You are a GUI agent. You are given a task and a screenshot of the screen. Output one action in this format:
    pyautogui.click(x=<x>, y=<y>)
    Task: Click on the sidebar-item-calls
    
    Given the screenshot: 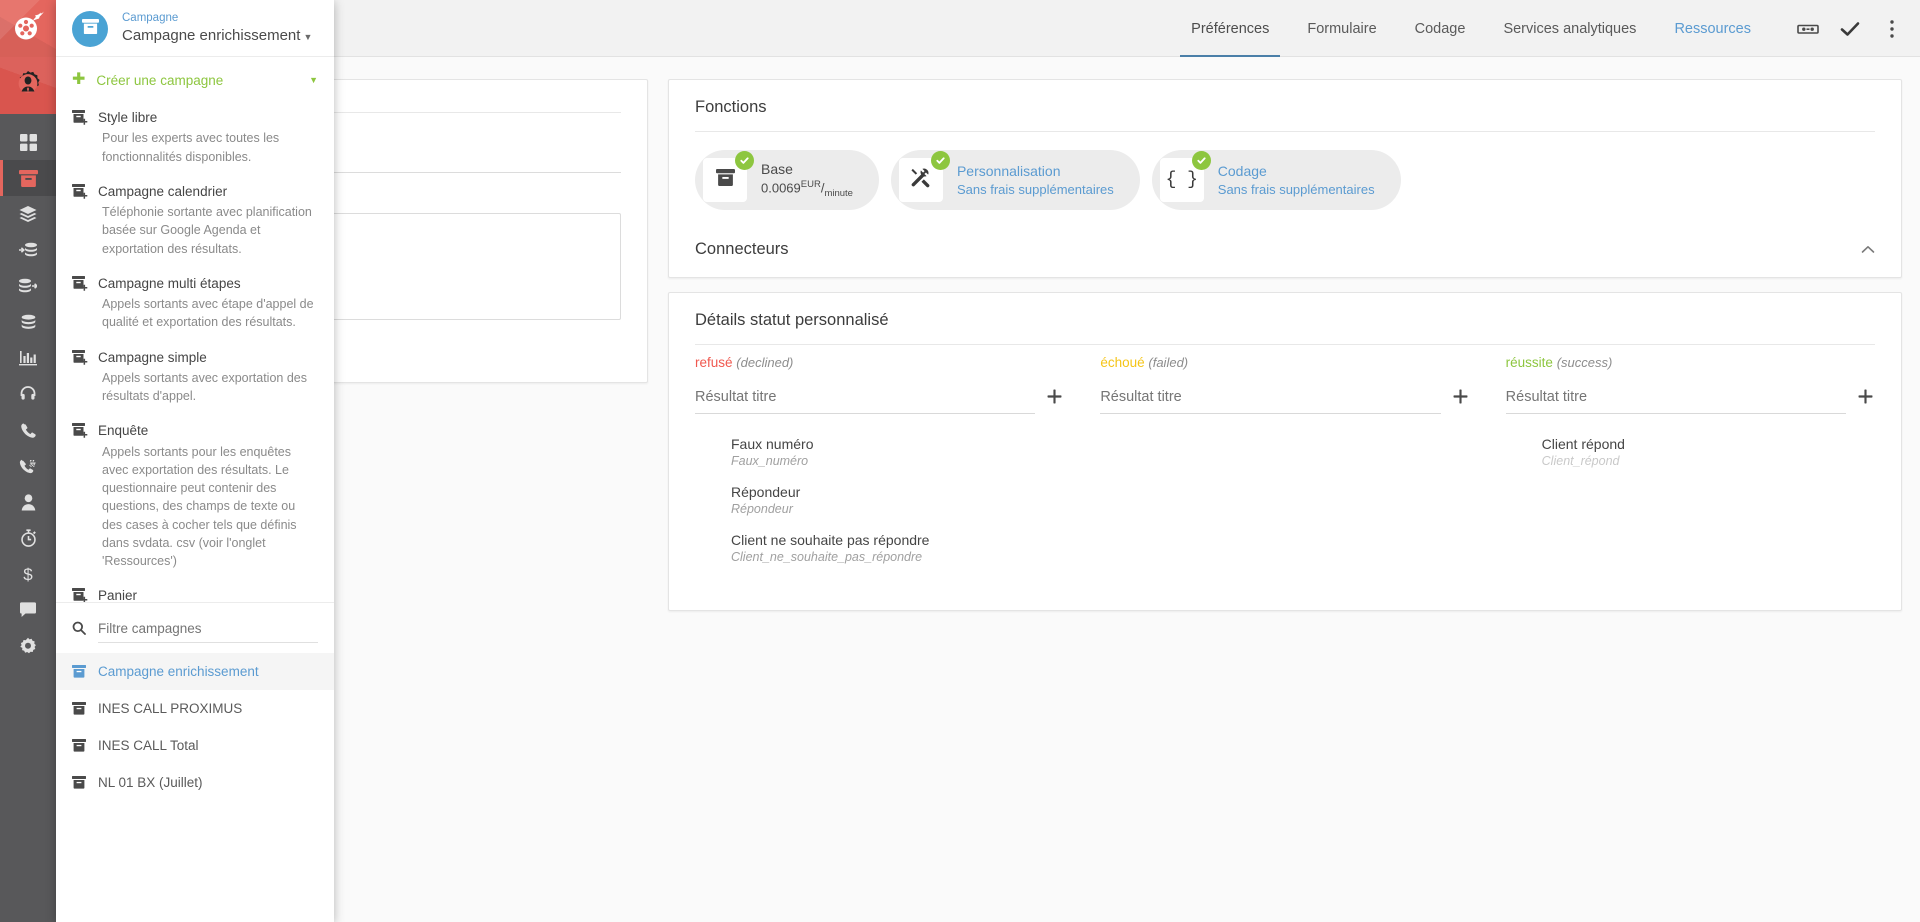 What is the action you would take?
    pyautogui.click(x=28, y=430)
    